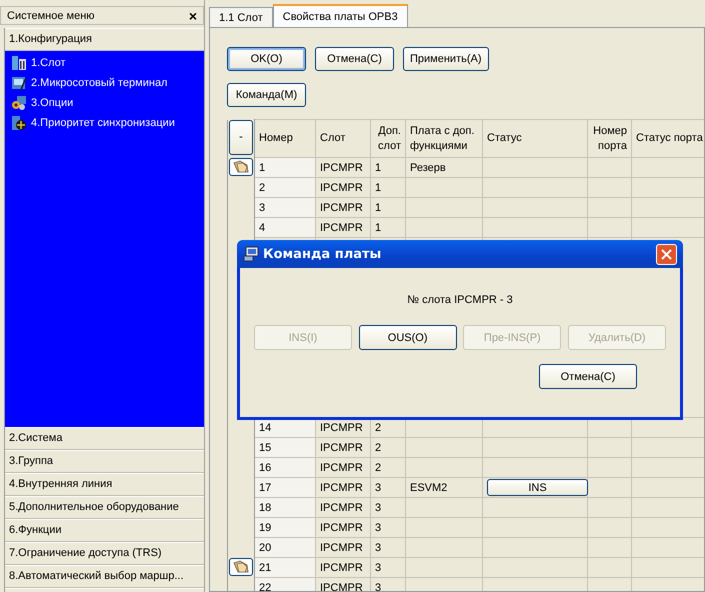 This screenshot has height=592, width=705. What do you see at coordinates (285, 568) in the screenshot?
I see `table-cell: 21` at bounding box center [285, 568].